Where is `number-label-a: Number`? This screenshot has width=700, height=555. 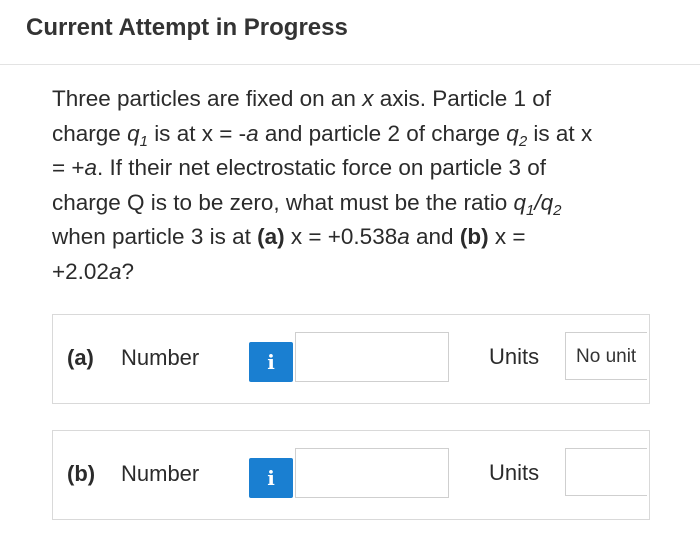
number-label-a: Number is located at coordinates (160, 357).